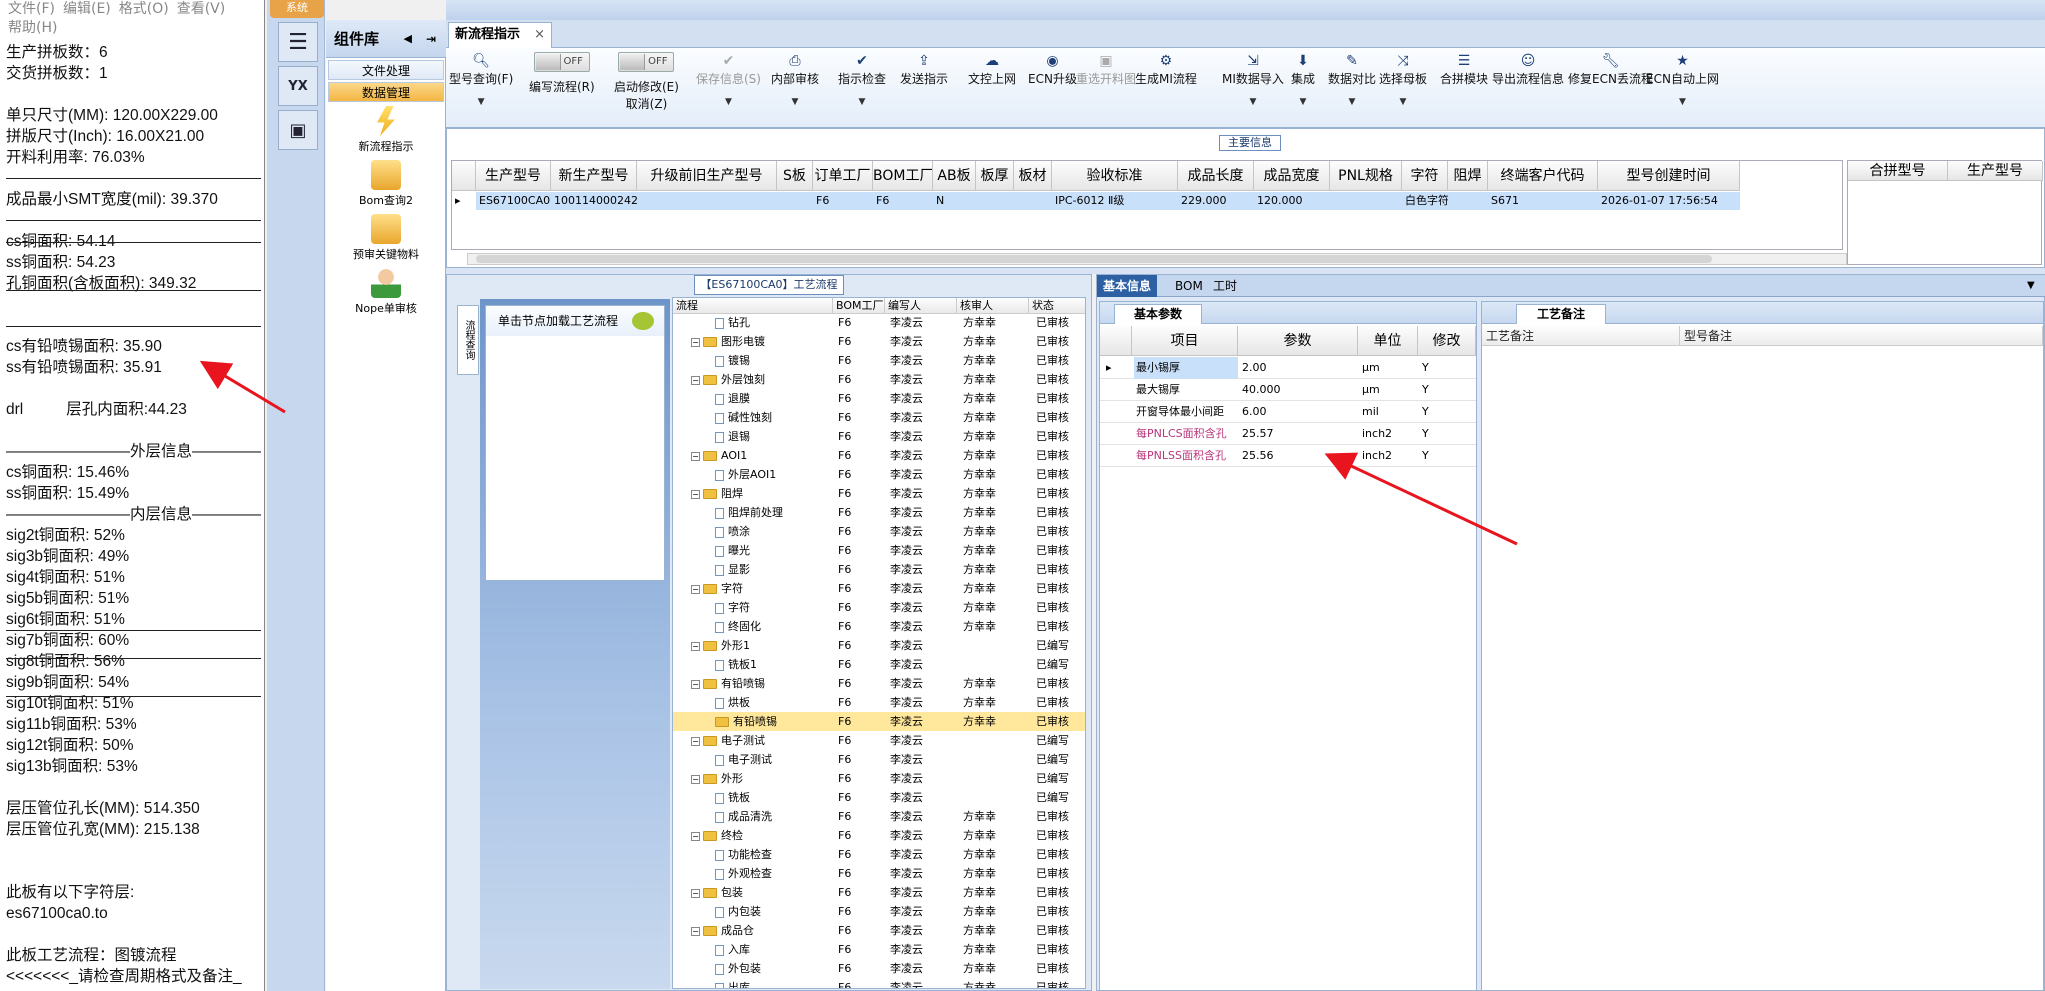 The width and height of the screenshot is (2045, 991). I want to click on flow-row: 烘板 F6 李凌云 方幸幸 已审核, so click(879, 702).